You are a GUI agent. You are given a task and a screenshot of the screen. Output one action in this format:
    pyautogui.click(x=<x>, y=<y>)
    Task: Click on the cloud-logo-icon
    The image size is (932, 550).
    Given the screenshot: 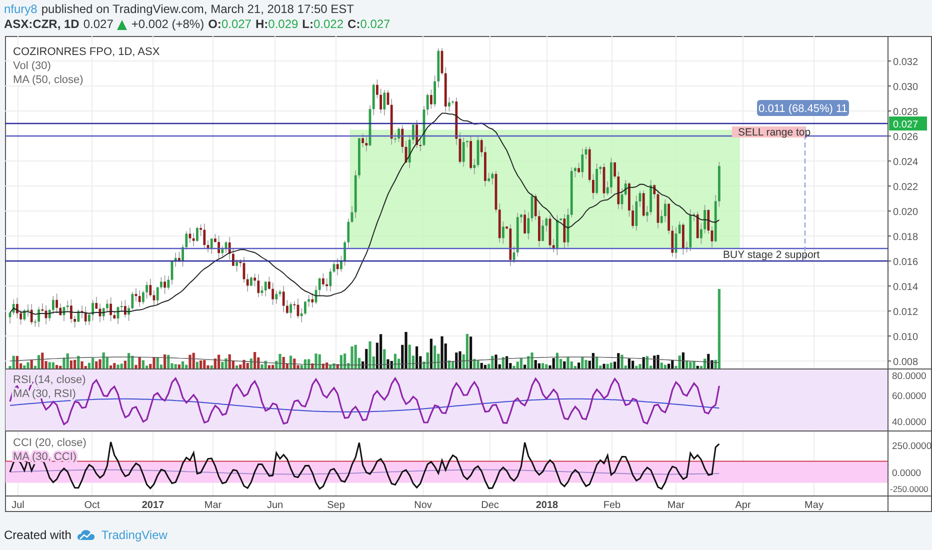 What is the action you would take?
    pyautogui.click(x=86, y=535)
    